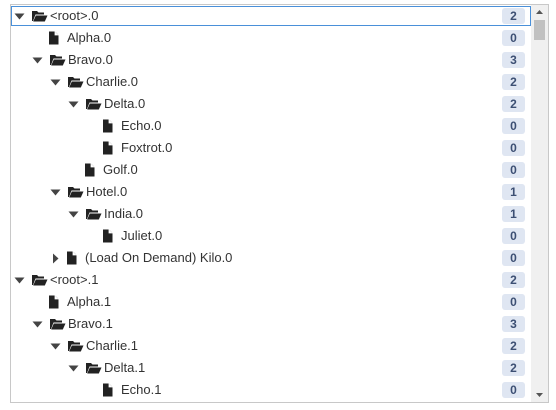  What do you see at coordinates (89, 302) in the screenshot?
I see `tree-node-label: Alpha.1` at bounding box center [89, 302].